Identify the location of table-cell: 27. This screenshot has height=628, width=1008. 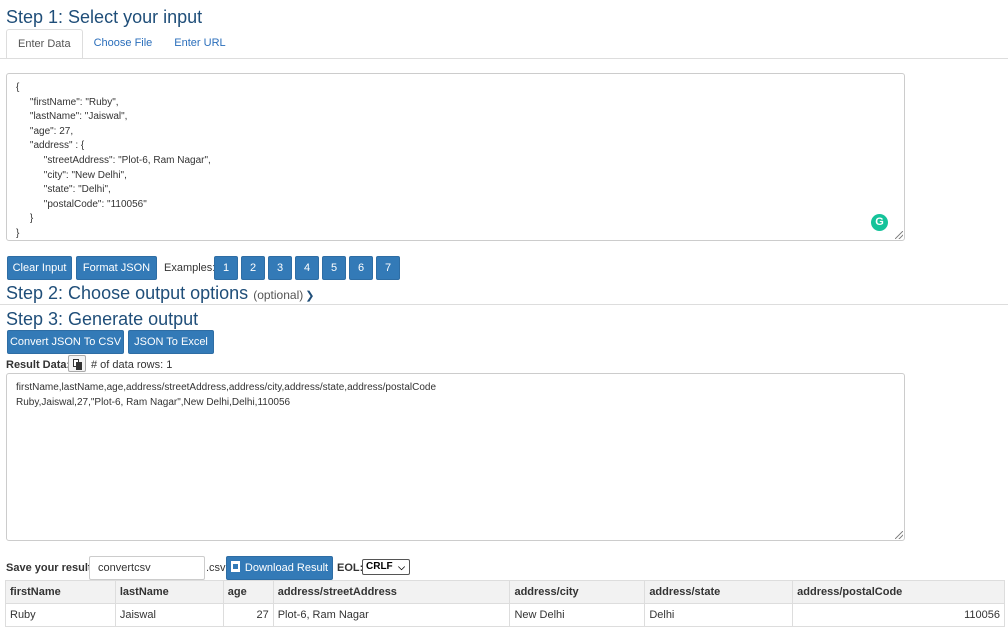
(248, 615).